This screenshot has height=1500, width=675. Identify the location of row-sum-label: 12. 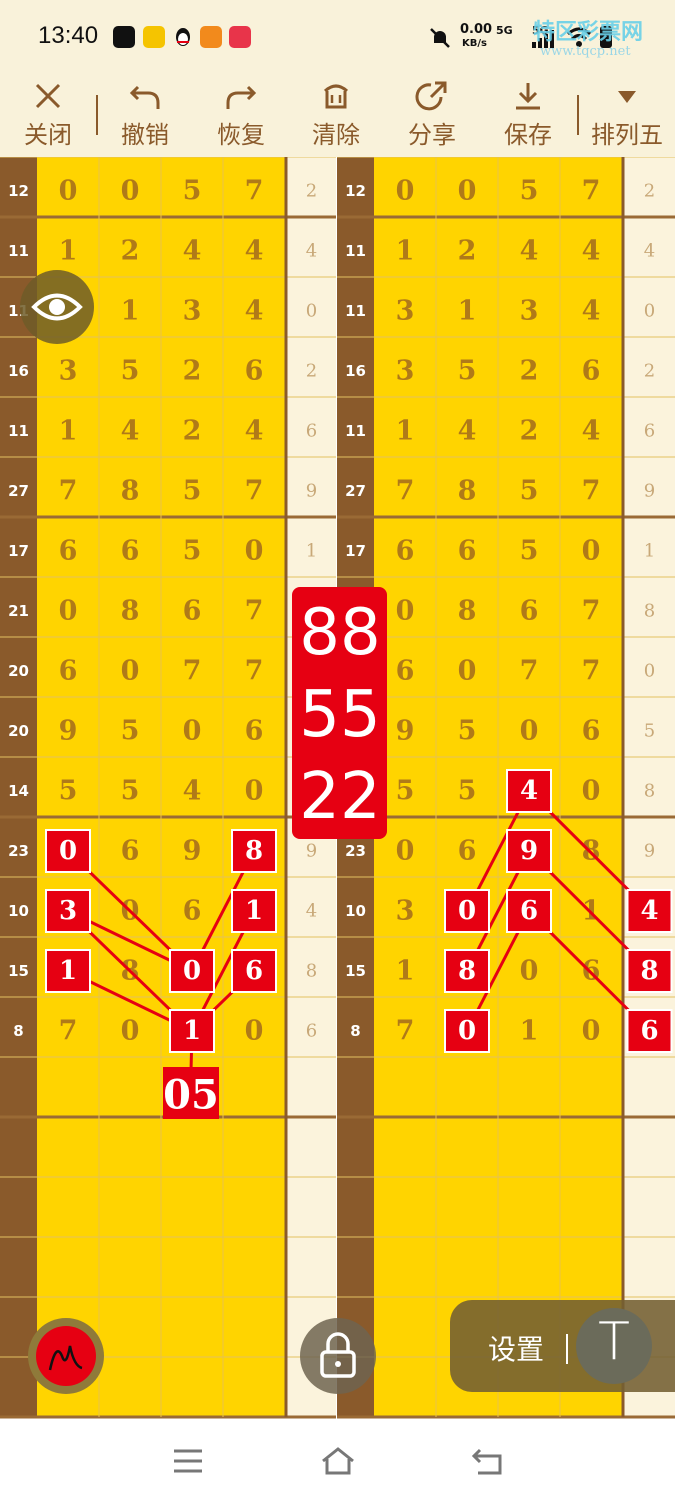
(18, 191).